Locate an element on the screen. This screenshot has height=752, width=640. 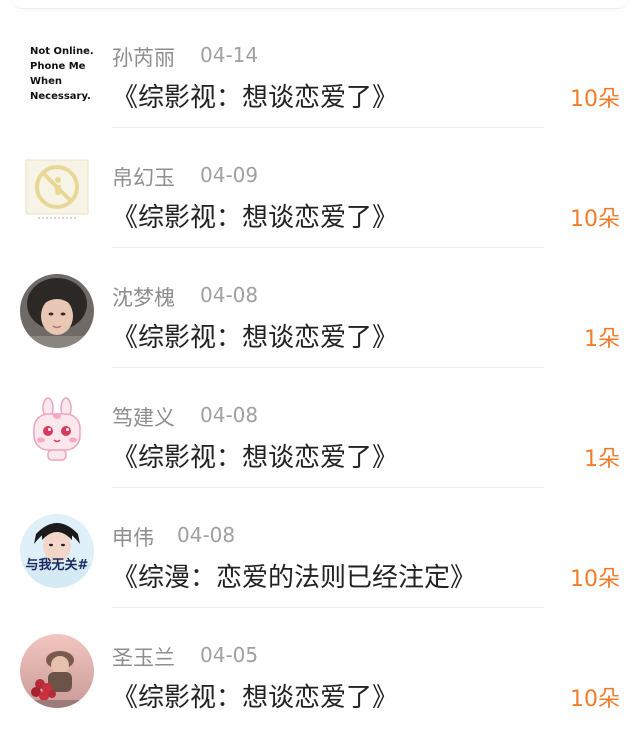
avatar: 与我无关# is located at coordinates (57, 551).